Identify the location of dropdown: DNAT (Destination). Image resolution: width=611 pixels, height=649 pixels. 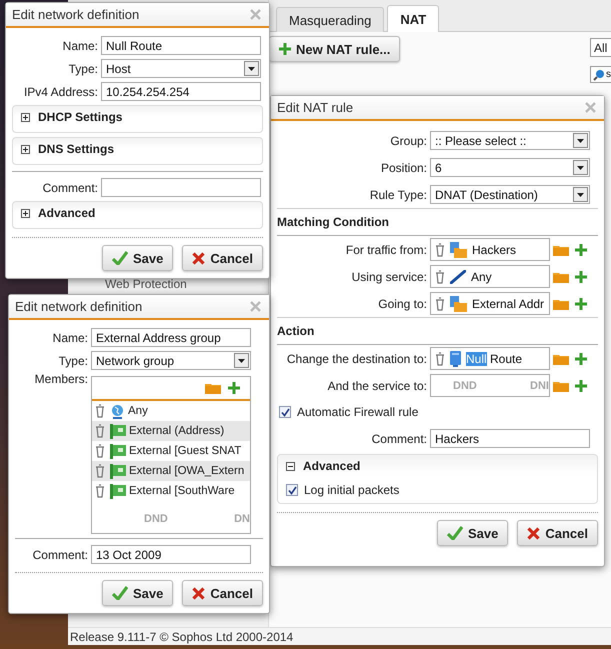
(510, 194).